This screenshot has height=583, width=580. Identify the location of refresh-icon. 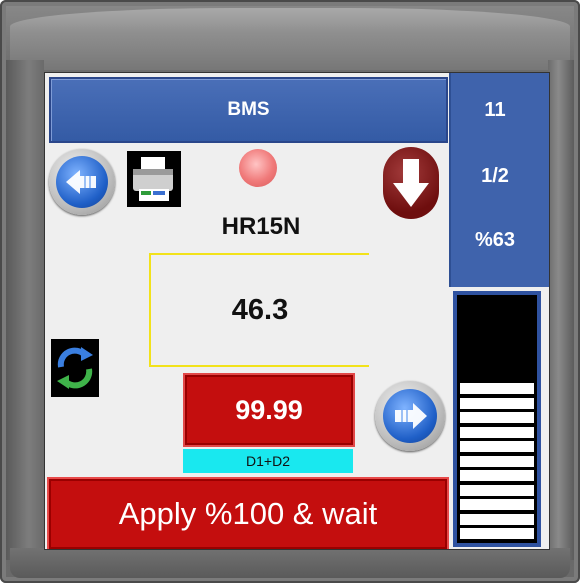
(75, 368).